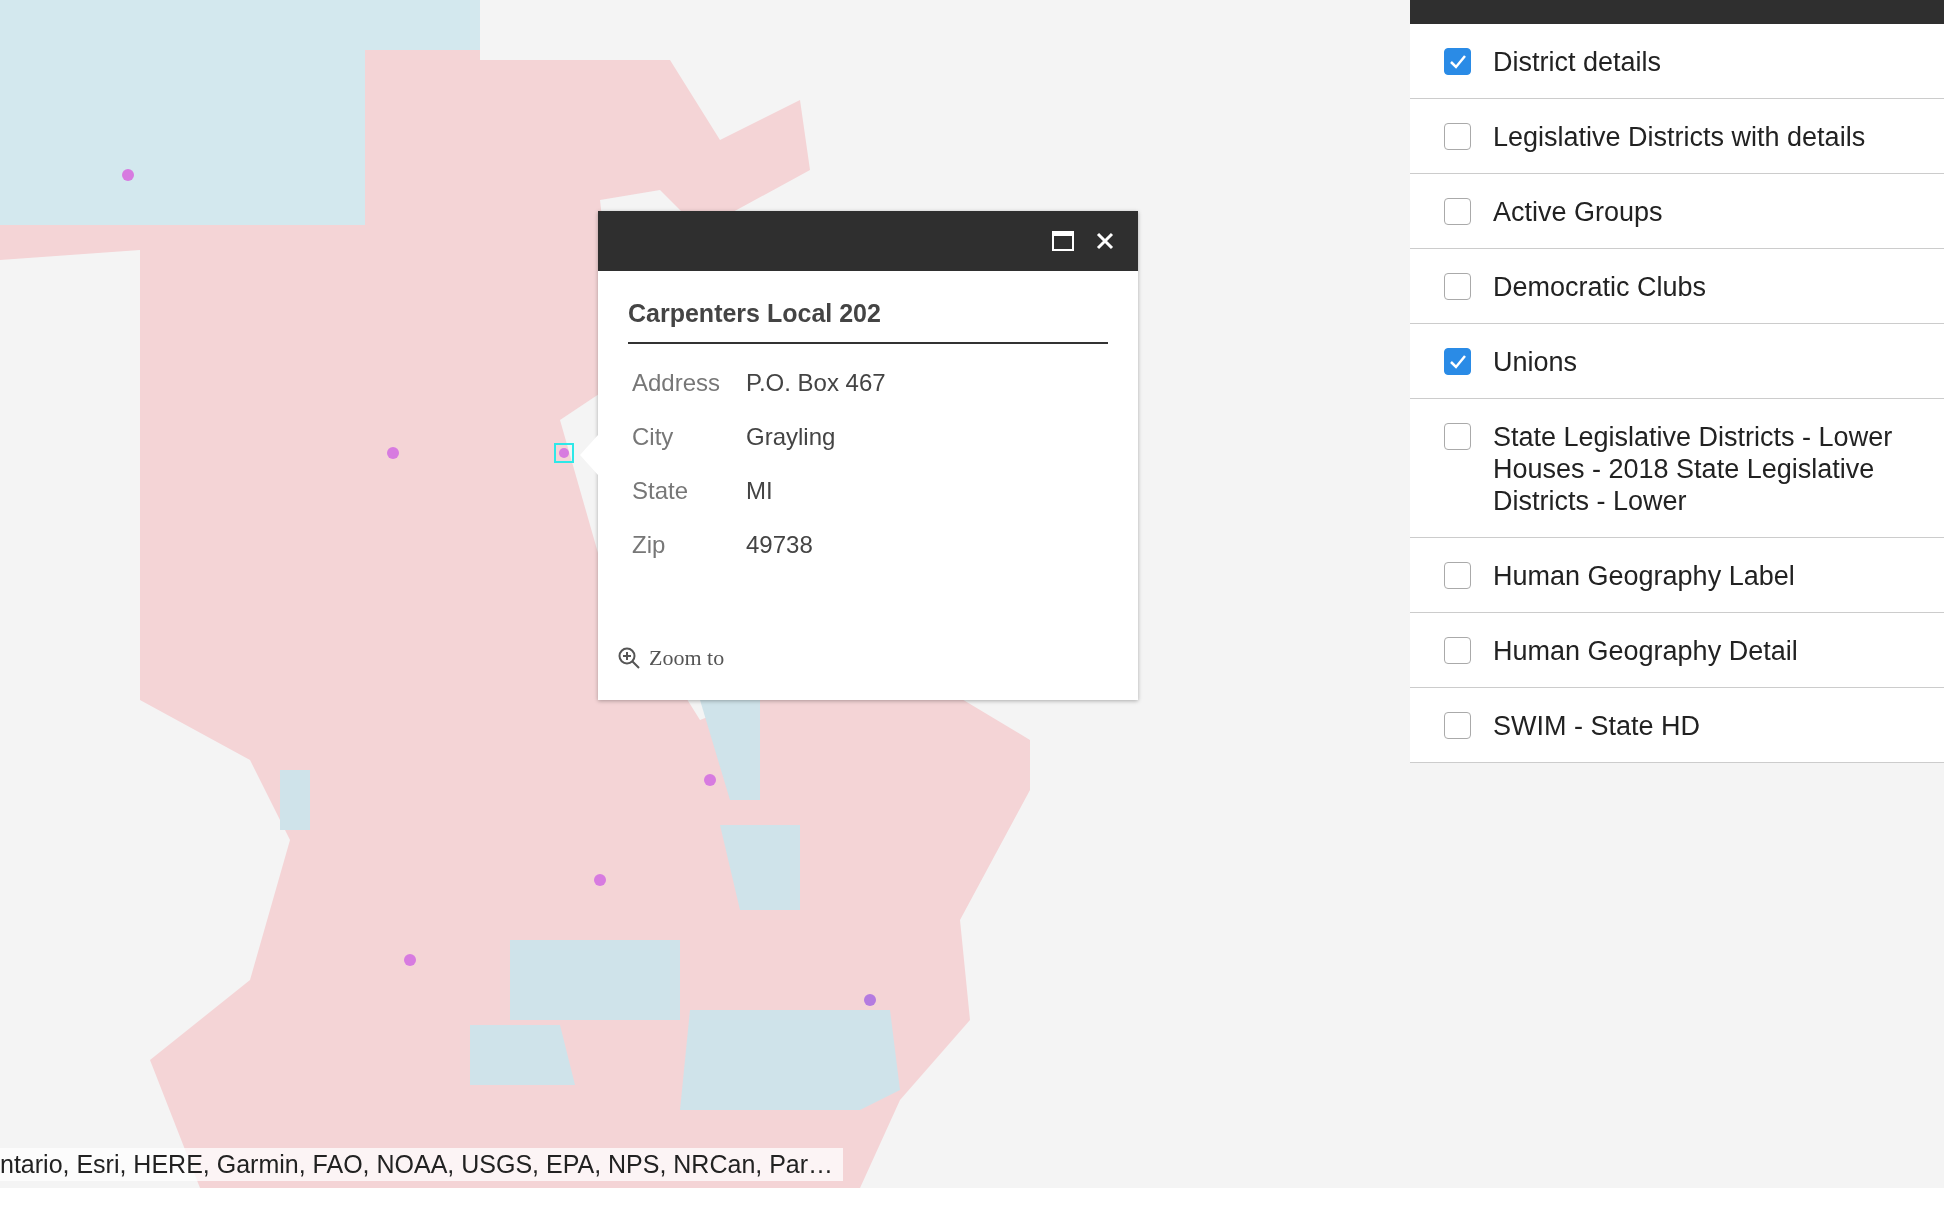  What do you see at coordinates (1693, 469) in the screenshot?
I see `layer-label: State Legislative Districts - Lower Houses - 2018 State Legislative Districts - Lower` at bounding box center [1693, 469].